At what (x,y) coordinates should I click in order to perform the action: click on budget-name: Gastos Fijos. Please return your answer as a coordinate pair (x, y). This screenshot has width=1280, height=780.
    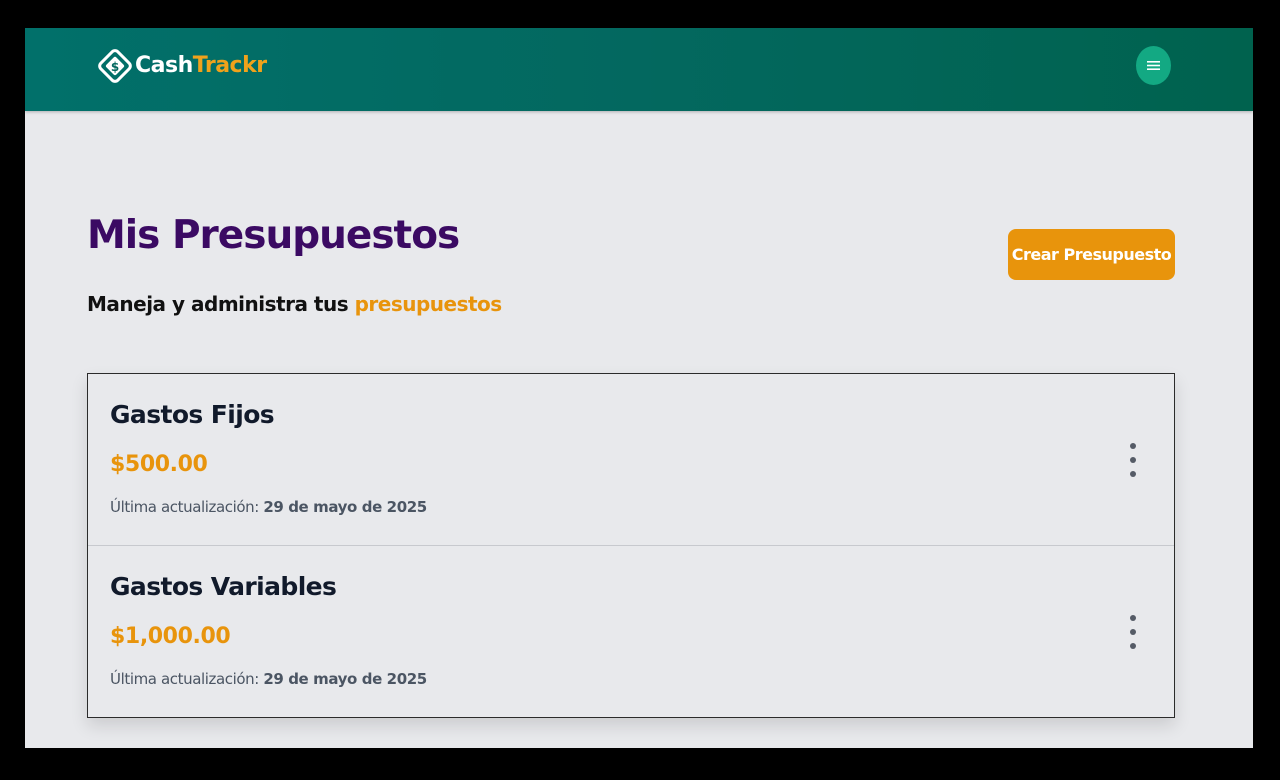
    Looking at the image, I should click on (192, 414).